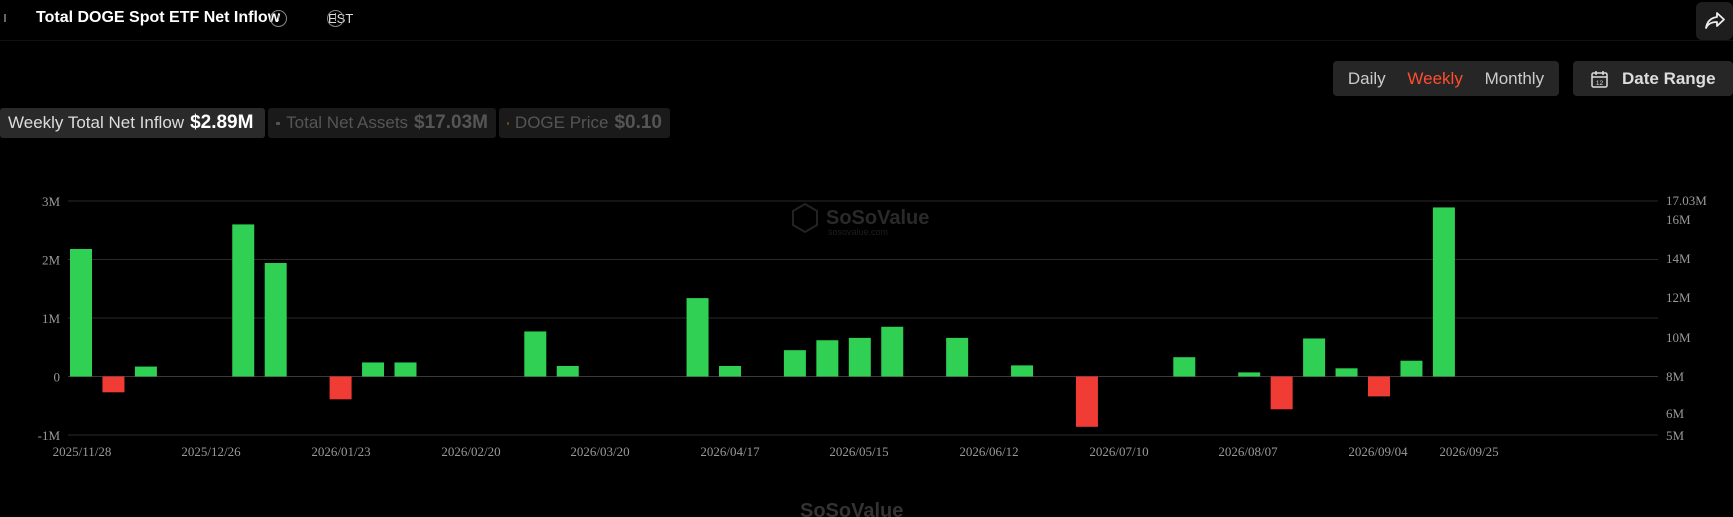  I want to click on header-divider, so click(866, 40).